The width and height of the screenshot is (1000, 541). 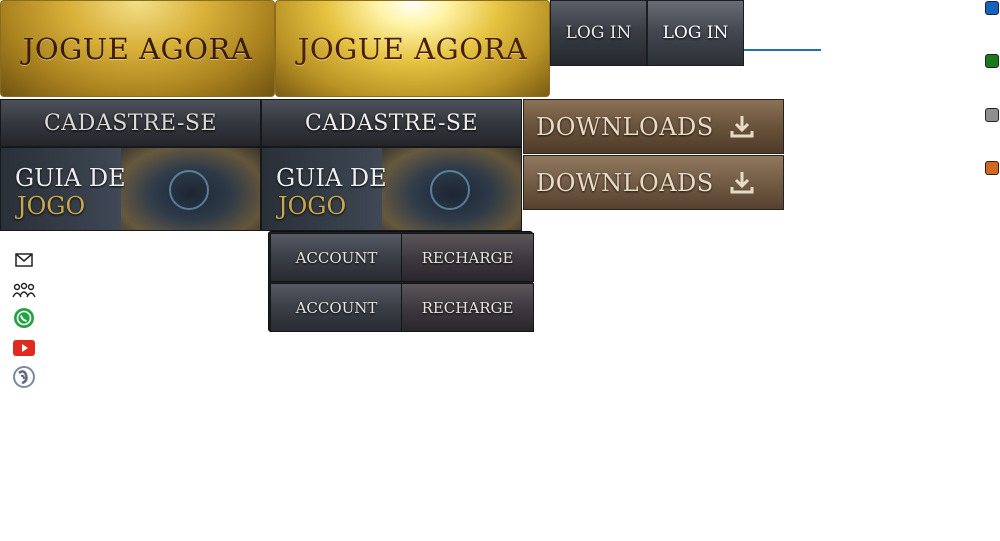 I want to click on guia-de-jogo-button-hover: GUIA DE JOGO, so click(x=391, y=189).